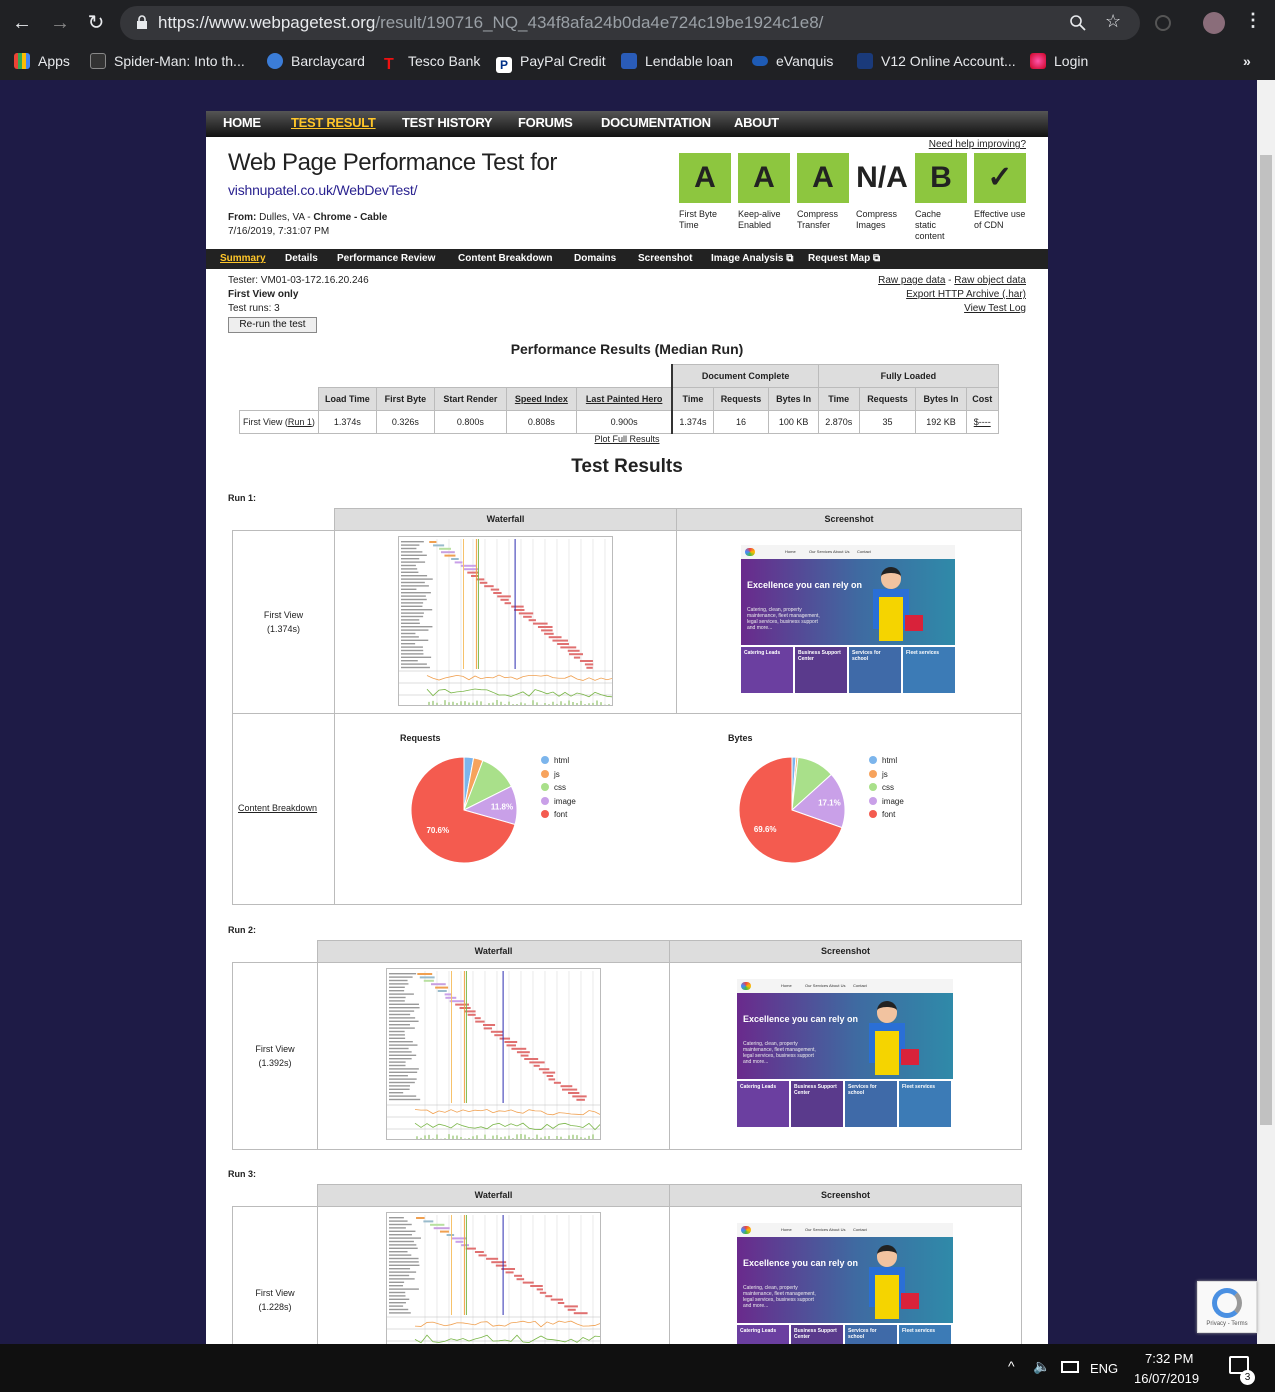 The width and height of the screenshot is (1275, 1392). I want to click on avatar, so click(1214, 23).